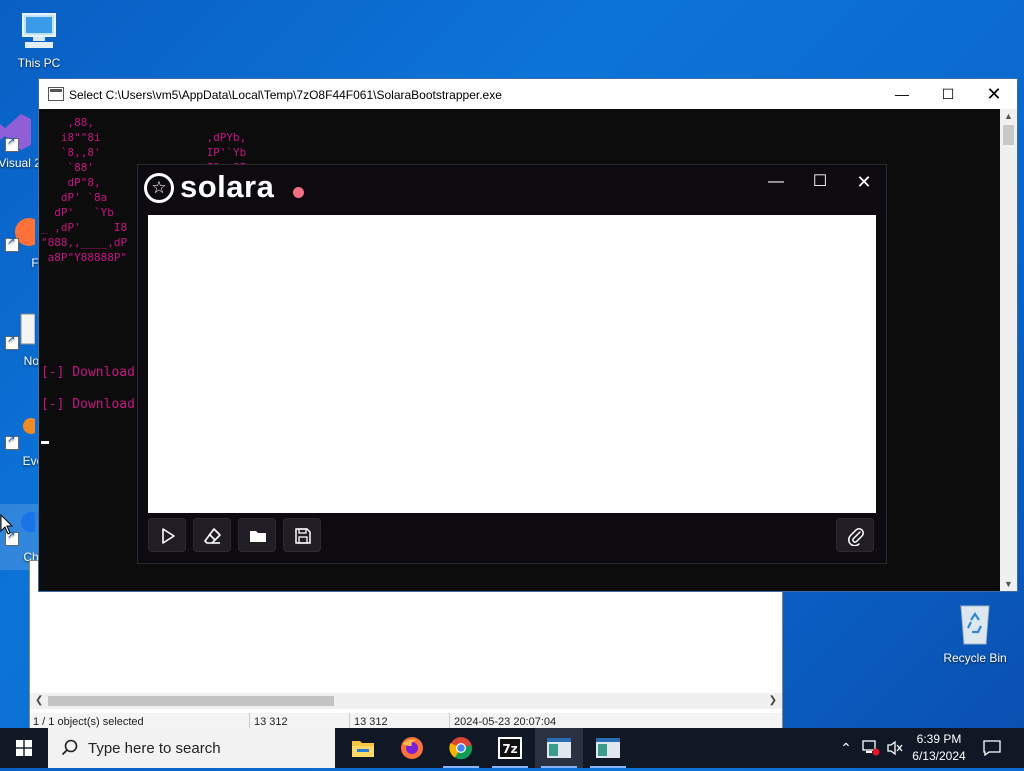 The image size is (1024, 771). What do you see at coordinates (505, 722) in the screenshot?
I see `status-modified: 2024-05-23 20:07:04` at bounding box center [505, 722].